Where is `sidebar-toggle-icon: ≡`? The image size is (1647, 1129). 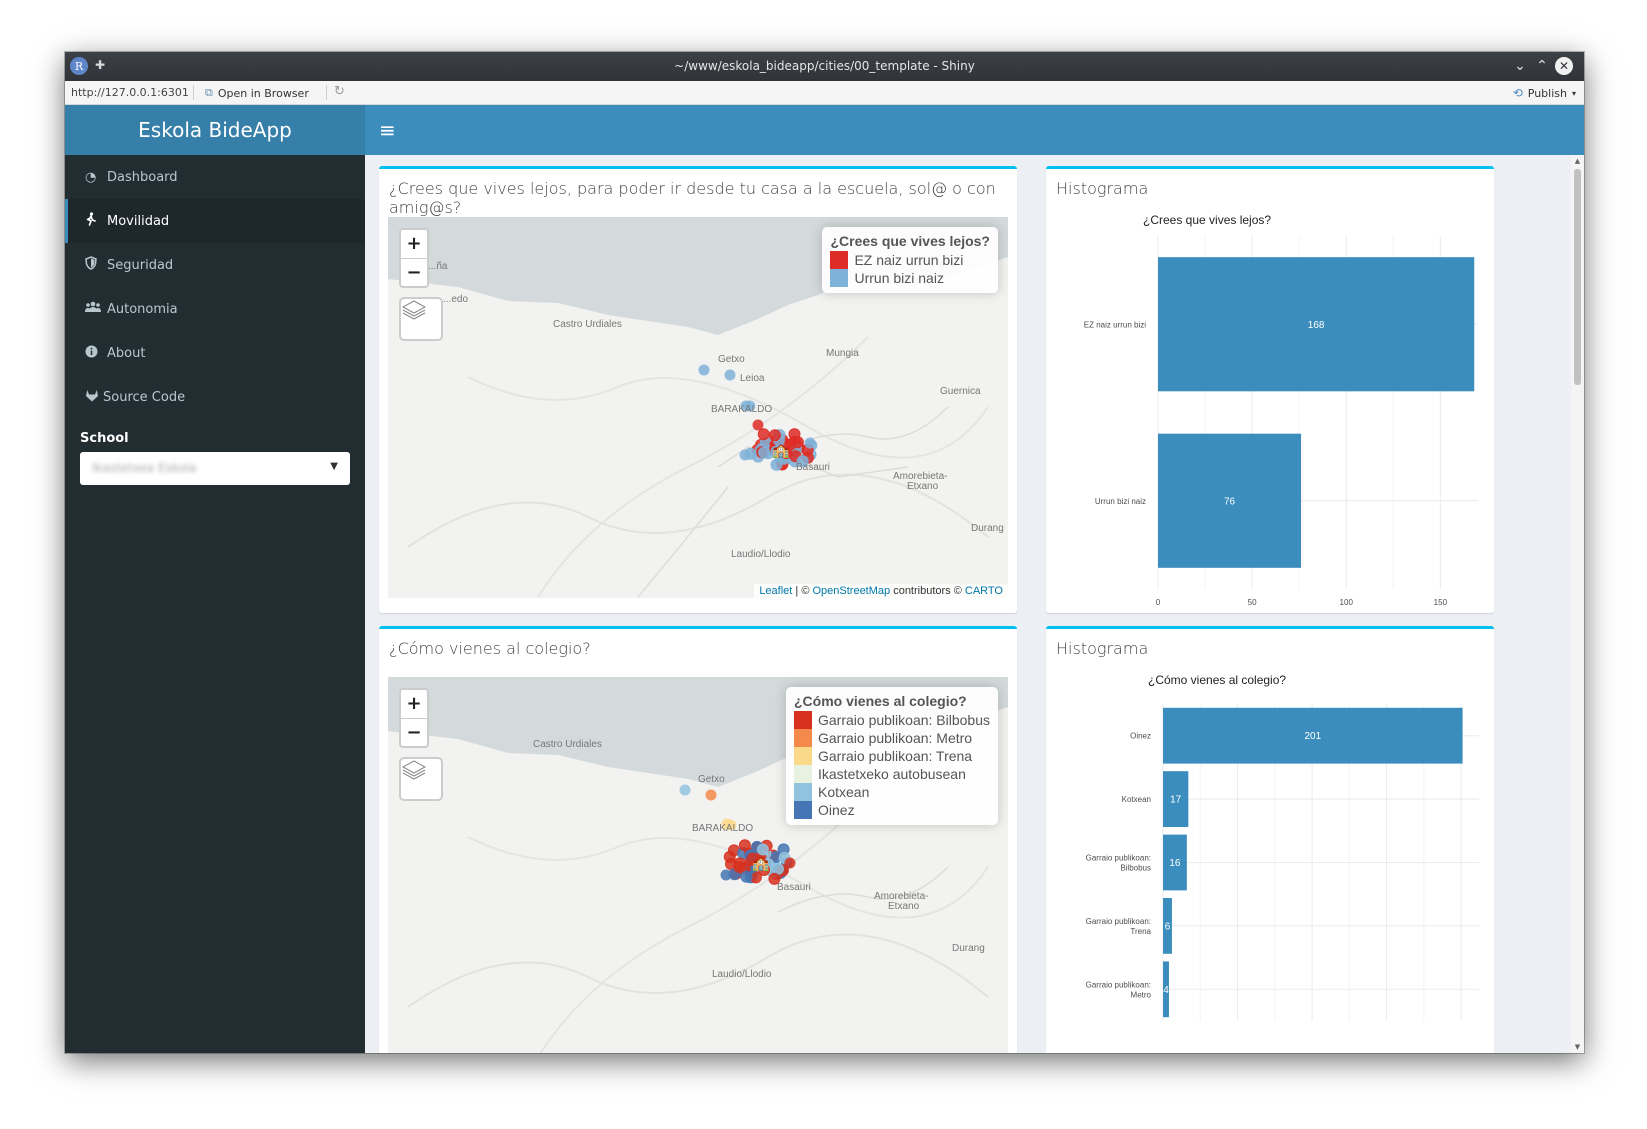 sidebar-toggle-icon: ≡ is located at coordinates (387, 130).